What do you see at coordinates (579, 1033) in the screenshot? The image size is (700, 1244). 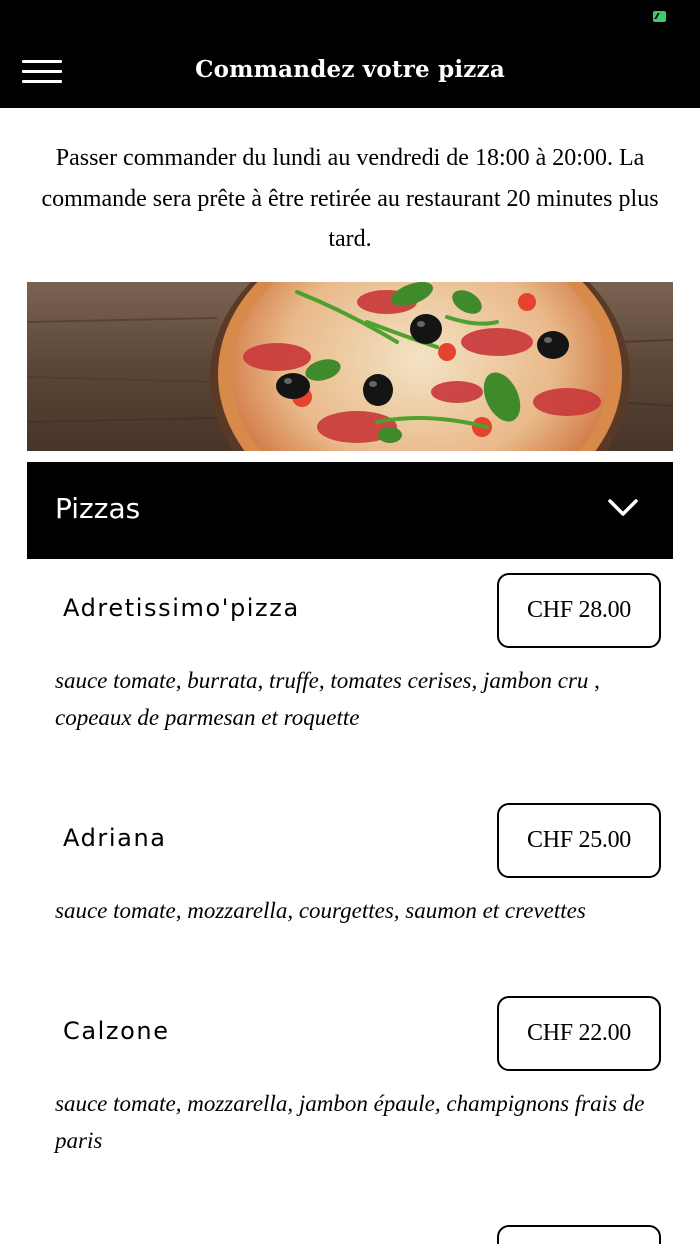 I see `add-to-cart-price-button: CHF 22.00` at bounding box center [579, 1033].